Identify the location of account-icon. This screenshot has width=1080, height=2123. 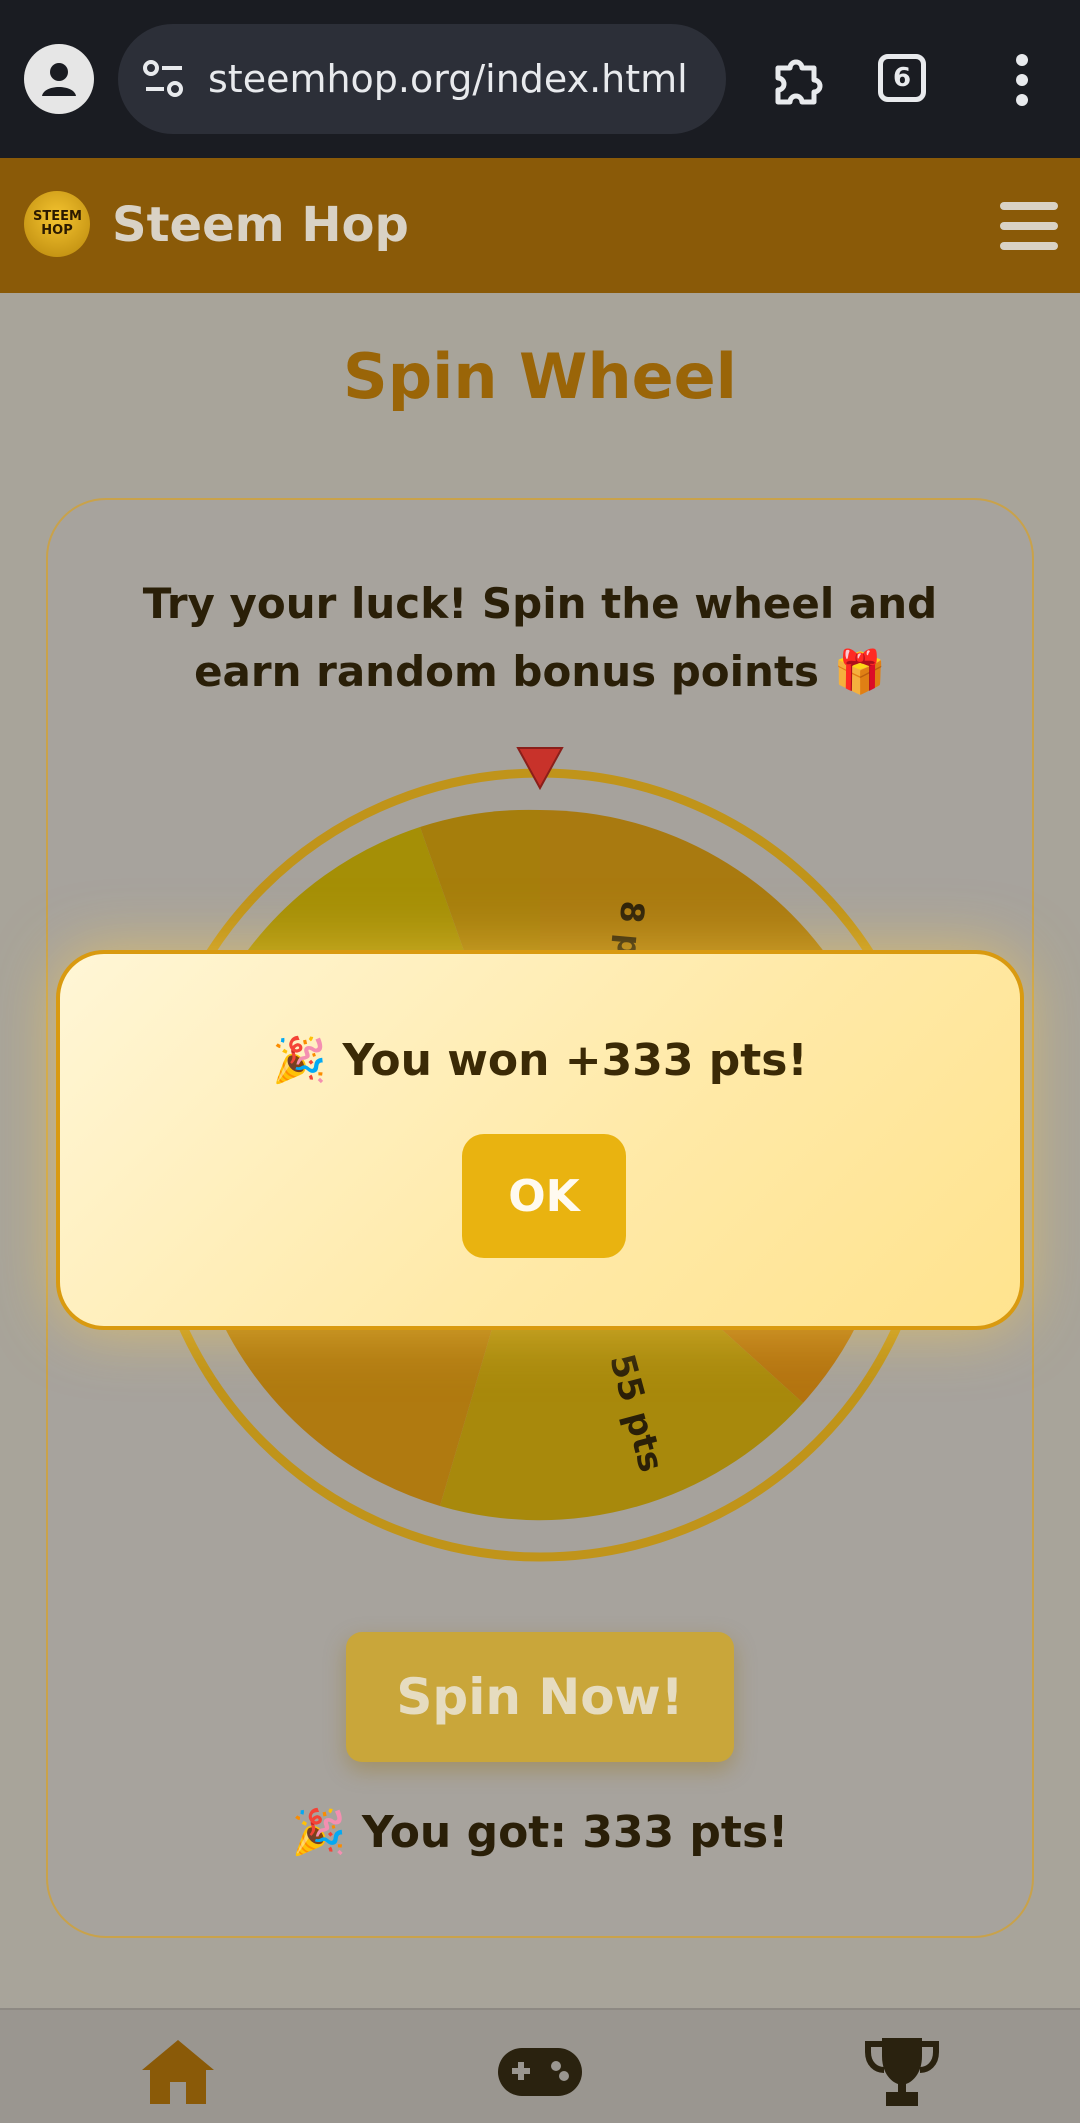
(59, 79).